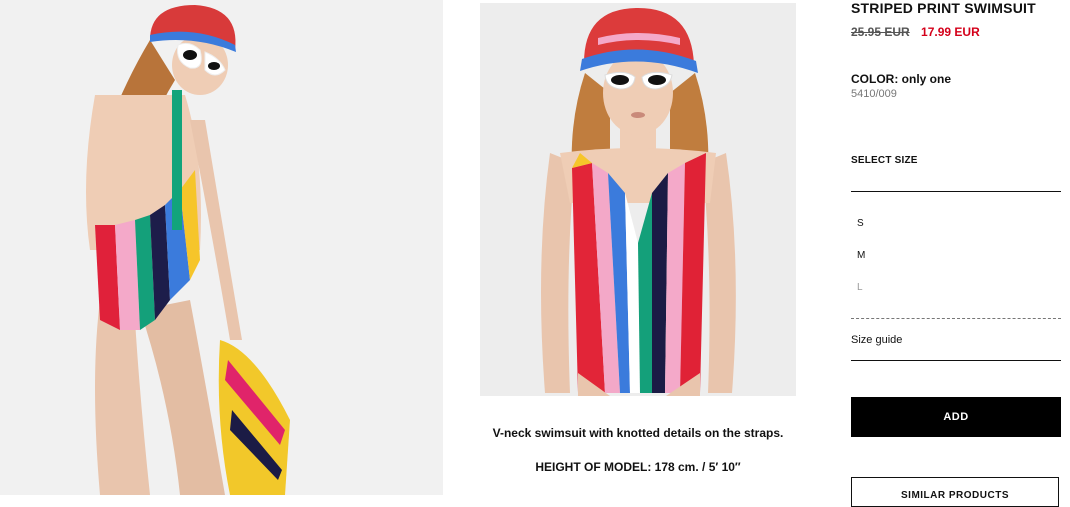 The image size is (1070, 507). Describe the element at coordinates (956, 318) in the screenshot. I see `divider-dashed` at that location.